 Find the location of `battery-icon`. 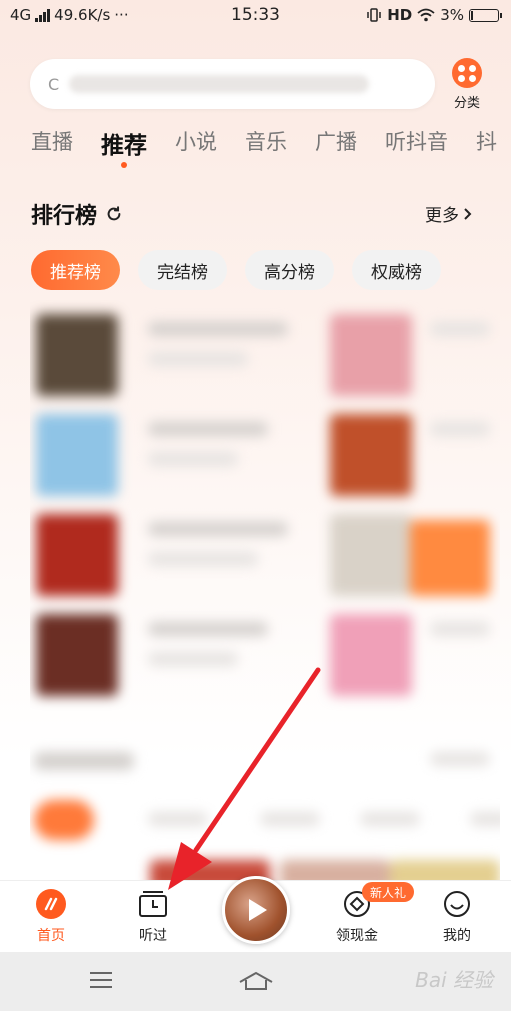

battery-icon is located at coordinates (485, 15).